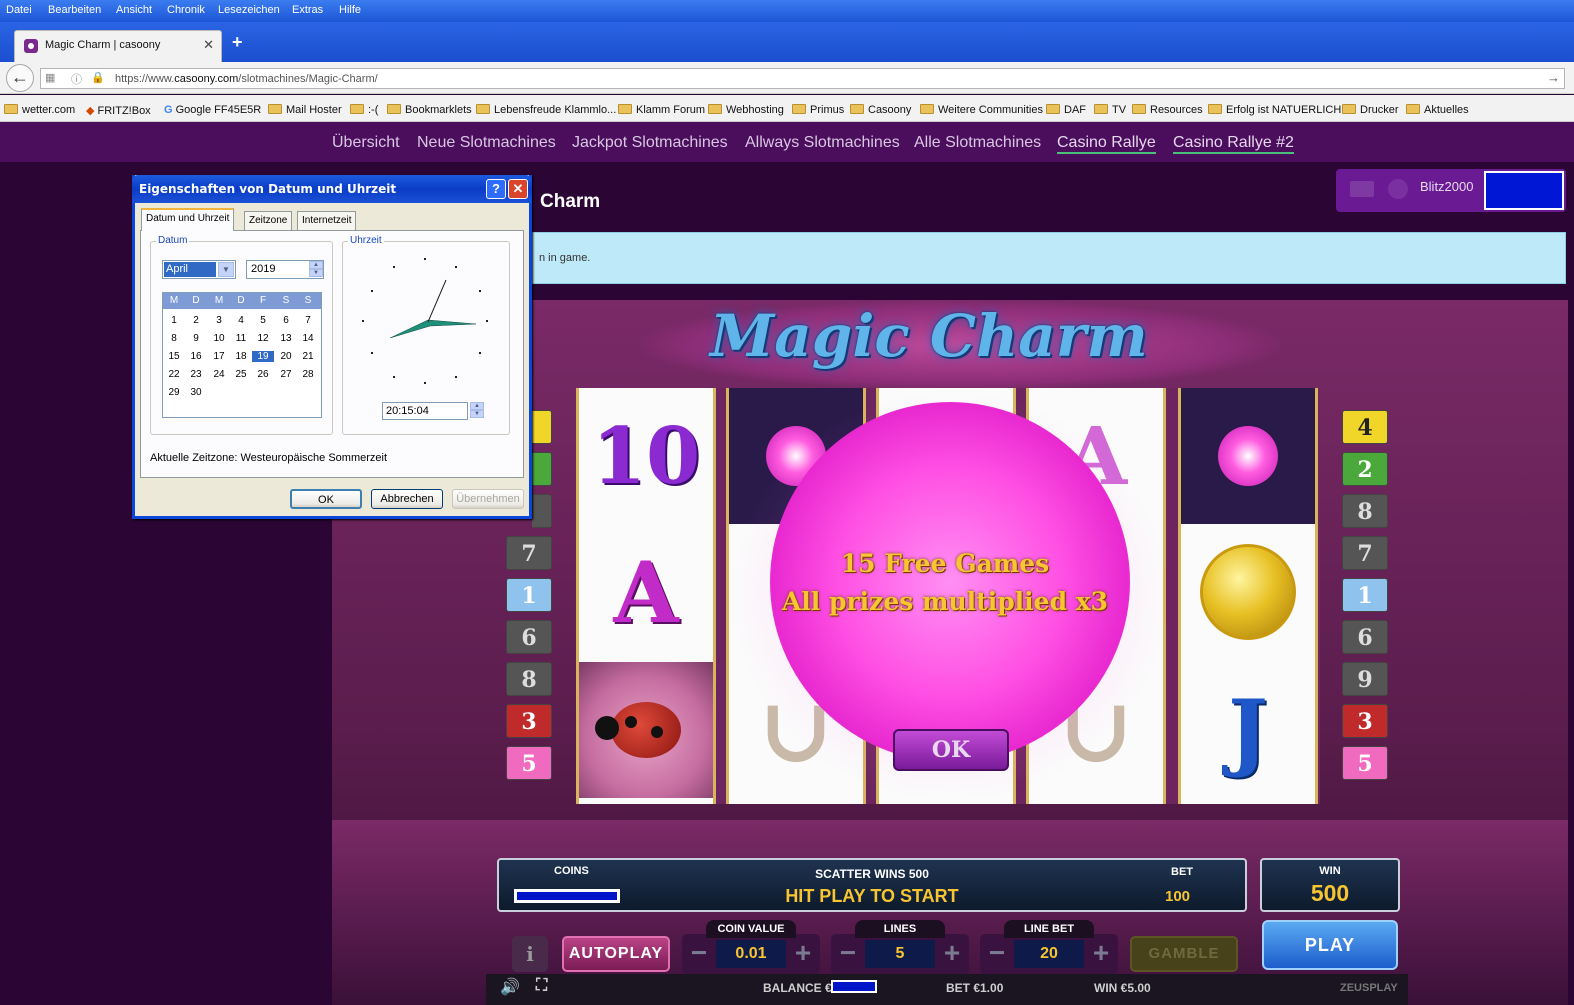  What do you see at coordinates (407, 499) in the screenshot?
I see `dialog-cancel-button: Abbrechen` at bounding box center [407, 499].